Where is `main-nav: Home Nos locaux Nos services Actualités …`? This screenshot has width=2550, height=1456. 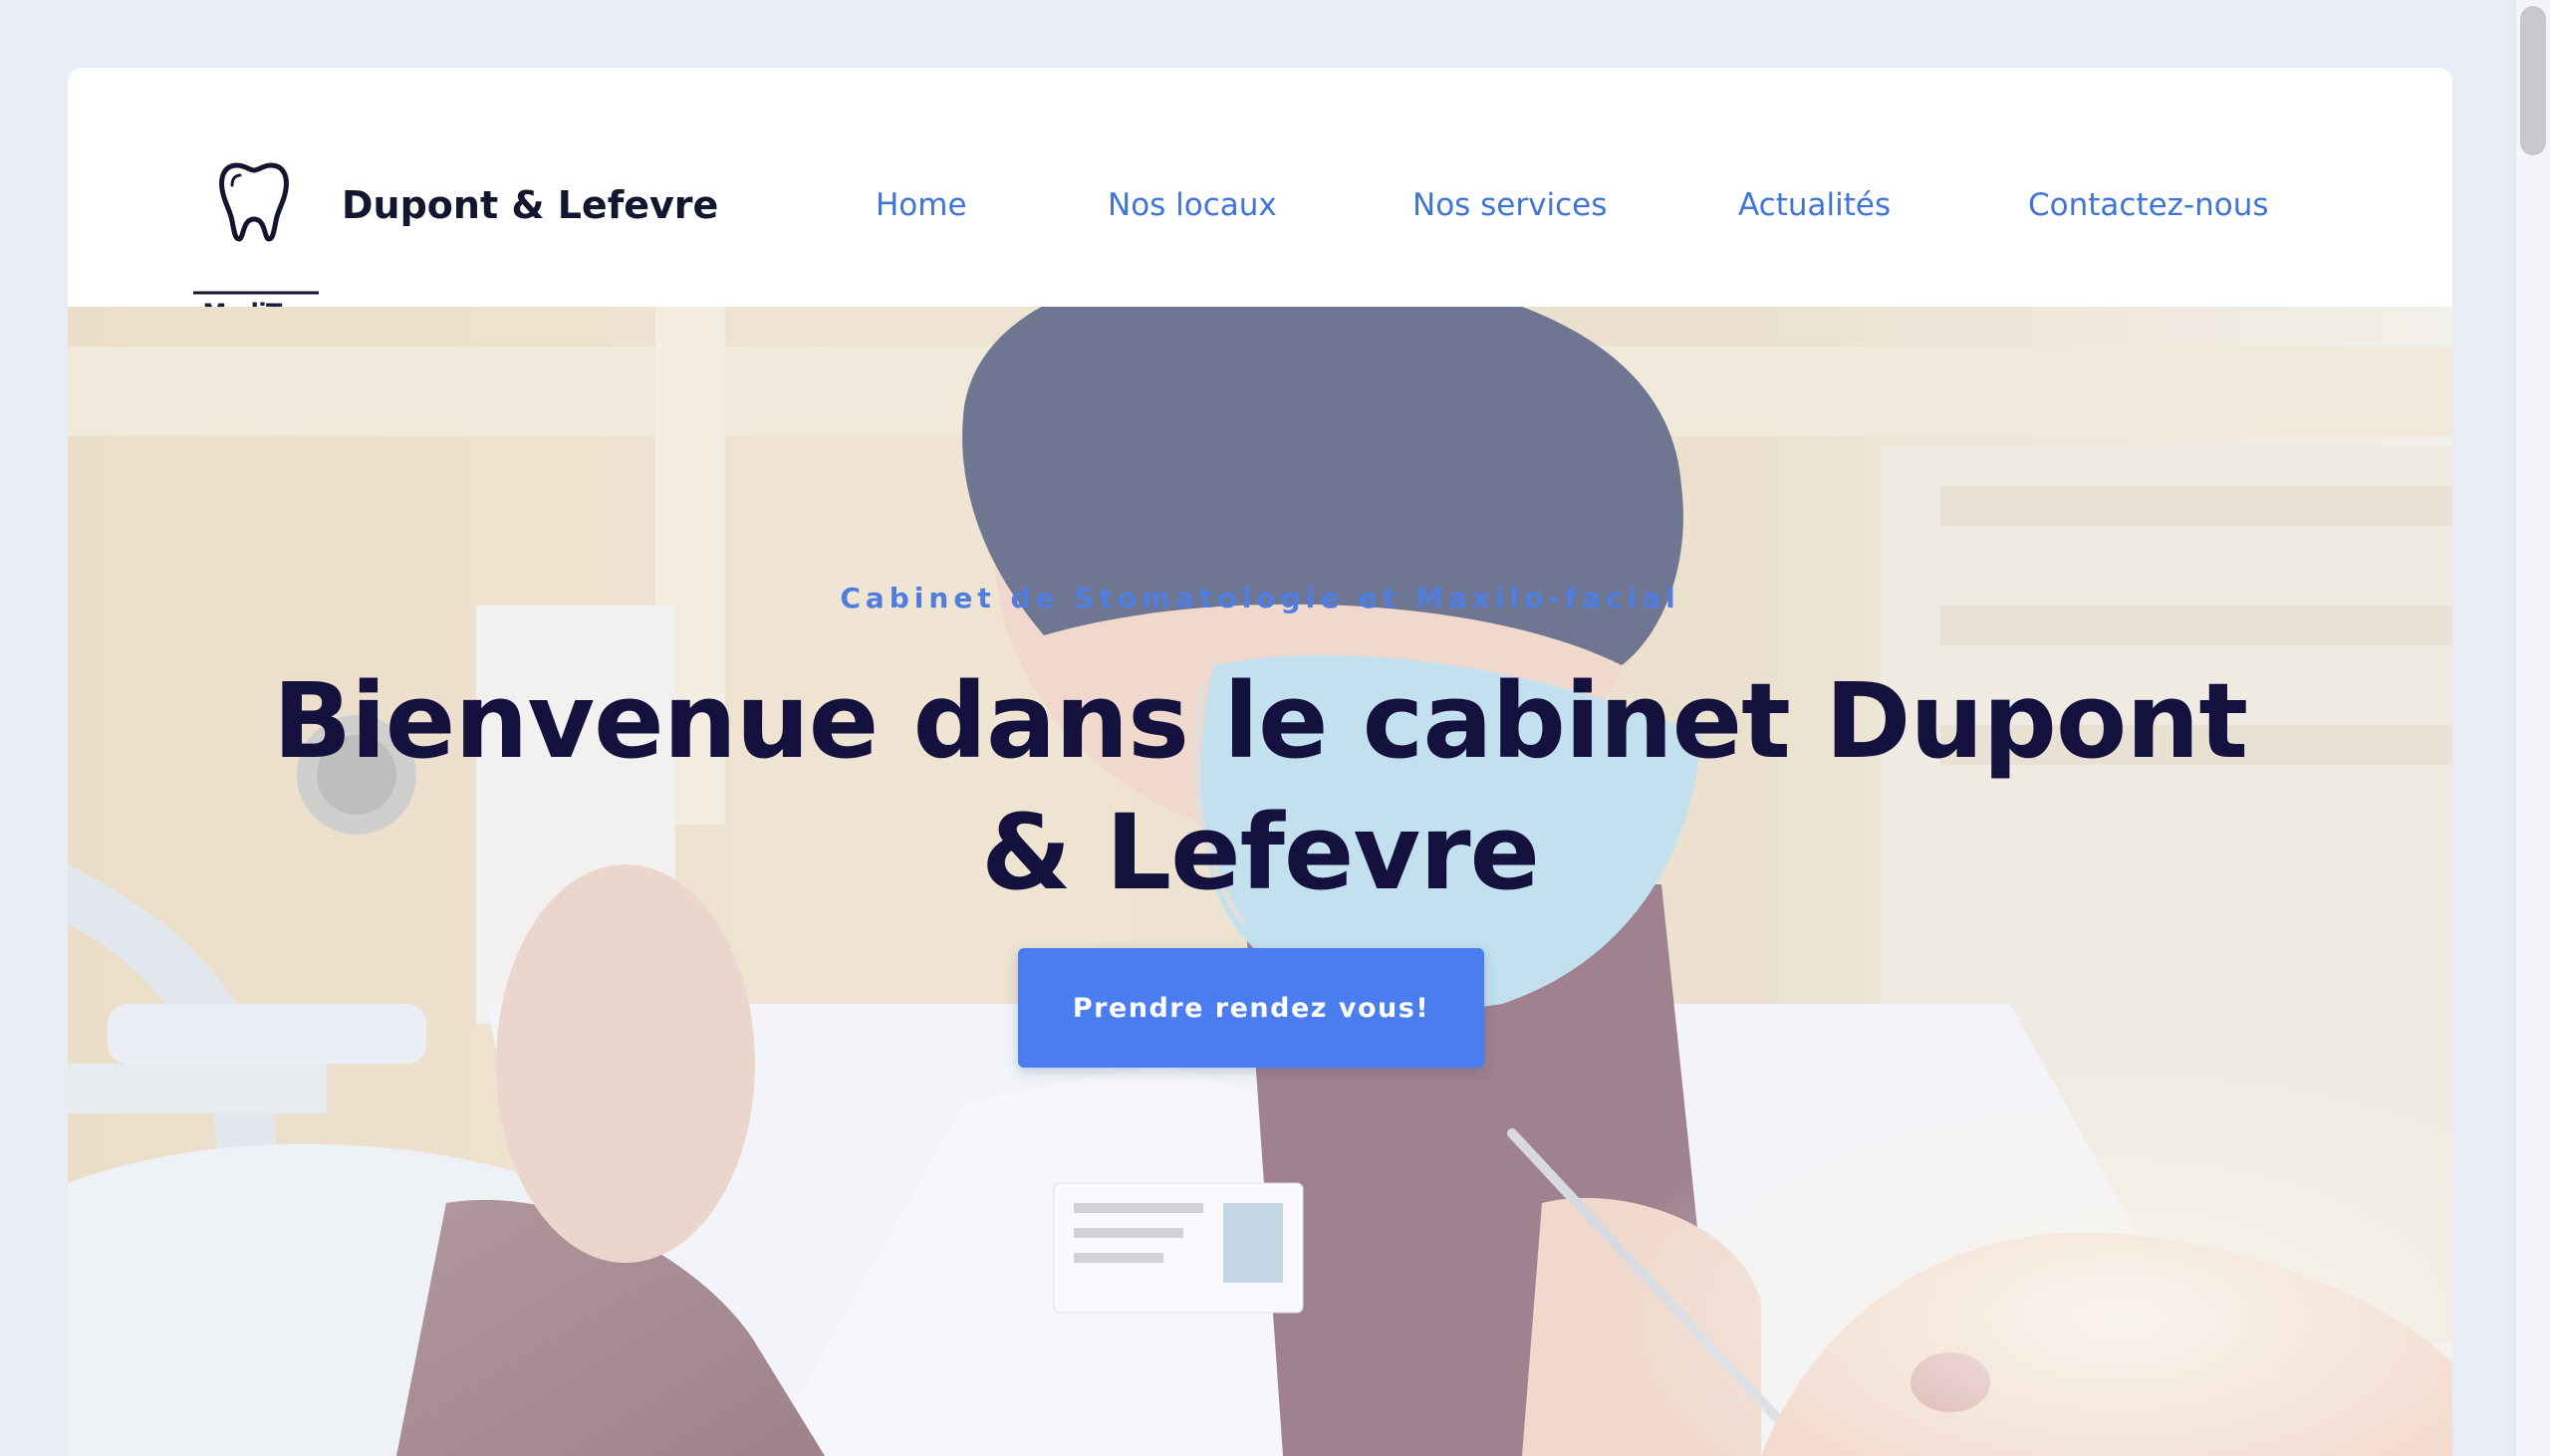
main-nav: Home Nos locaux Nos services Actualités … is located at coordinates (1260, 212).